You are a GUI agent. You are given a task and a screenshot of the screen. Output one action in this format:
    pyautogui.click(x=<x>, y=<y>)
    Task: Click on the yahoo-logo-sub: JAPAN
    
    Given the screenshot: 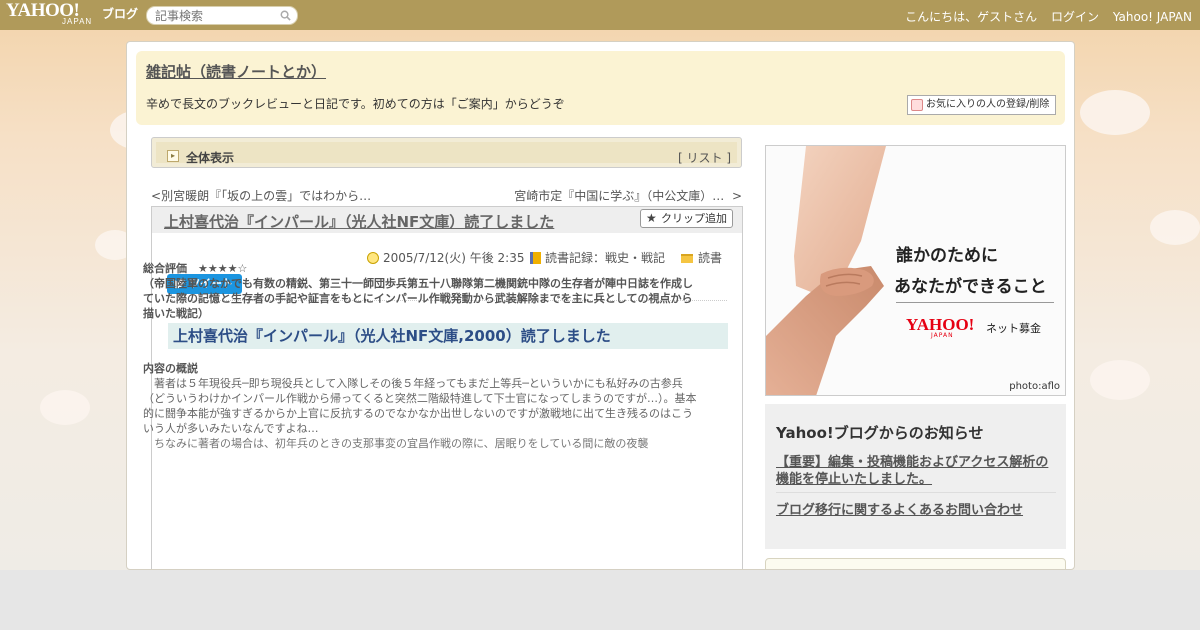 What is the action you would take?
    pyautogui.click(x=77, y=21)
    